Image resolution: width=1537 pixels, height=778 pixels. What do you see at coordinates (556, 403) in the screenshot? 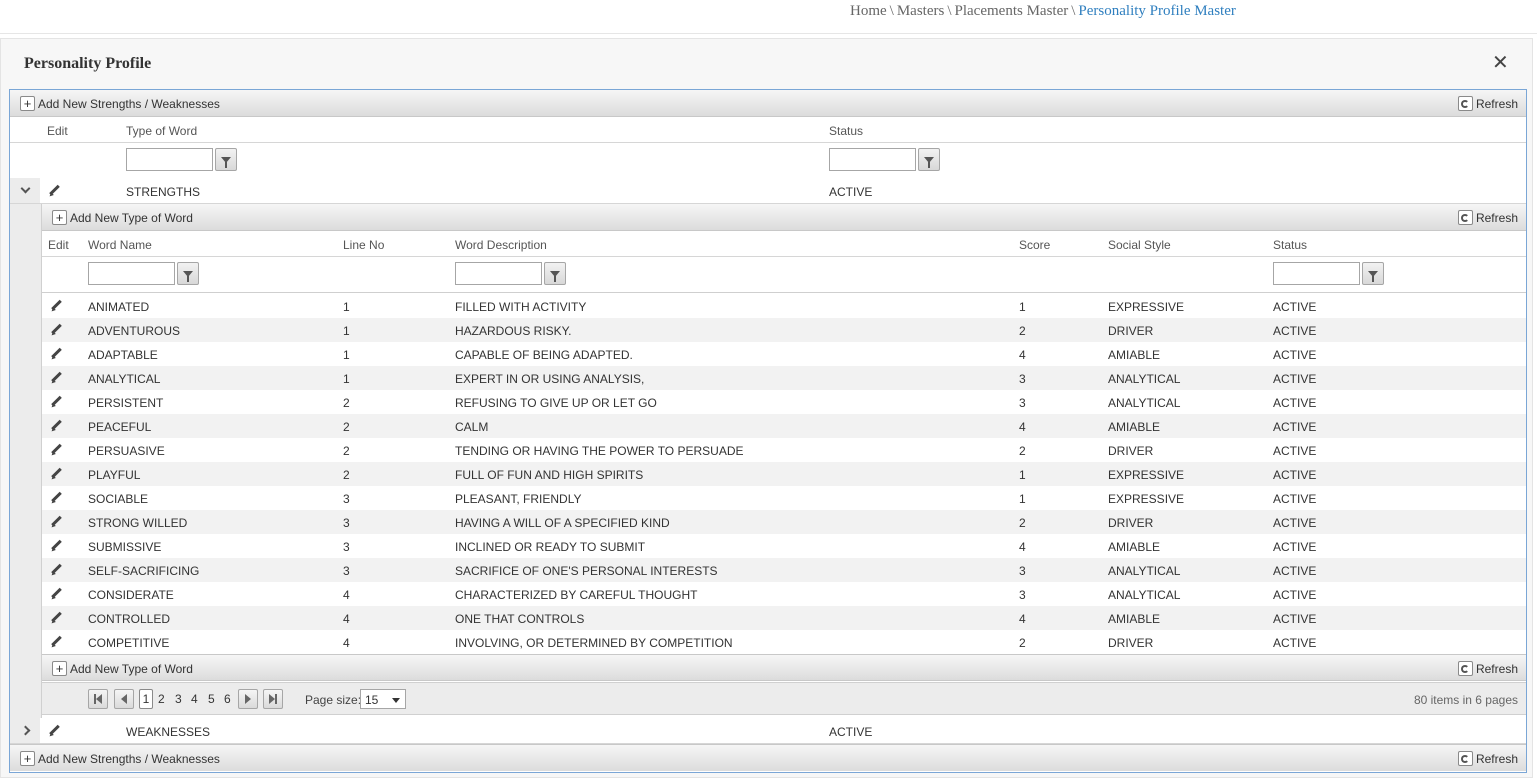
I see `word-description-cell: REFUSING TO GIVE UP OR LET GO` at bounding box center [556, 403].